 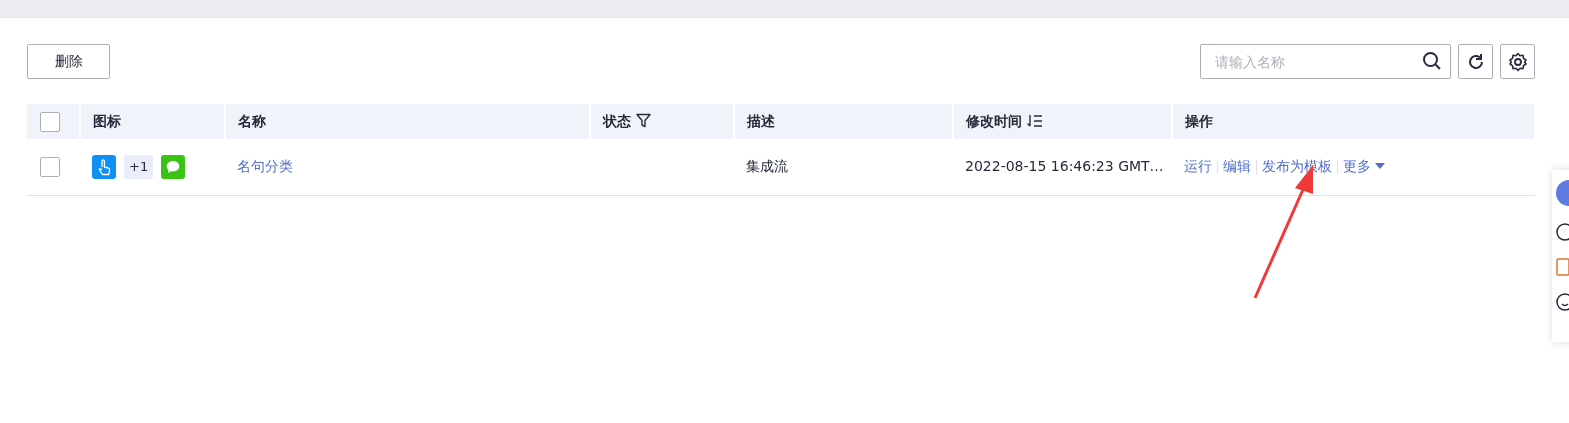 I want to click on column-header: 名称, so click(x=252, y=121).